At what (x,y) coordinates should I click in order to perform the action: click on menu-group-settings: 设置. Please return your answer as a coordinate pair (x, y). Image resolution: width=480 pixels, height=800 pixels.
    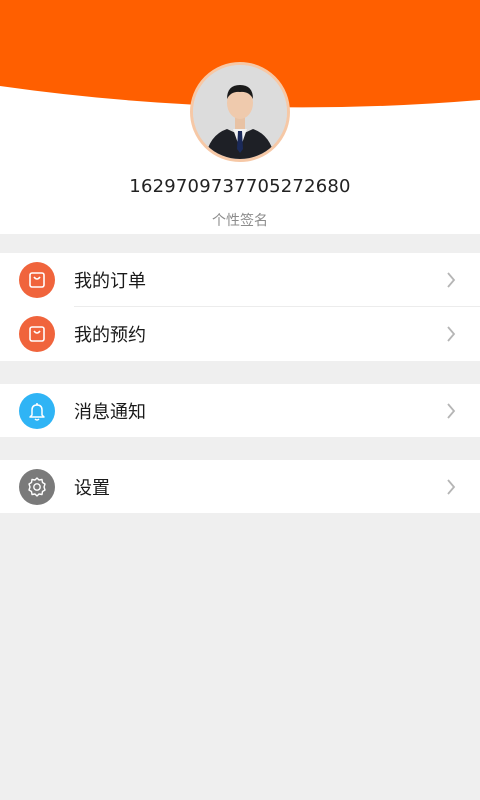
    Looking at the image, I should click on (240, 486).